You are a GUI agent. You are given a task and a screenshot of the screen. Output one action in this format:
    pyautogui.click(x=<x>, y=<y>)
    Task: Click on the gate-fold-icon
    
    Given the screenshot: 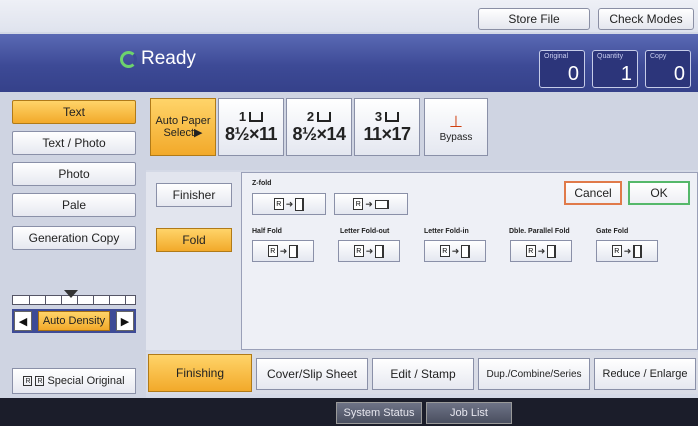 What is the action you would take?
    pyautogui.click(x=638, y=251)
    